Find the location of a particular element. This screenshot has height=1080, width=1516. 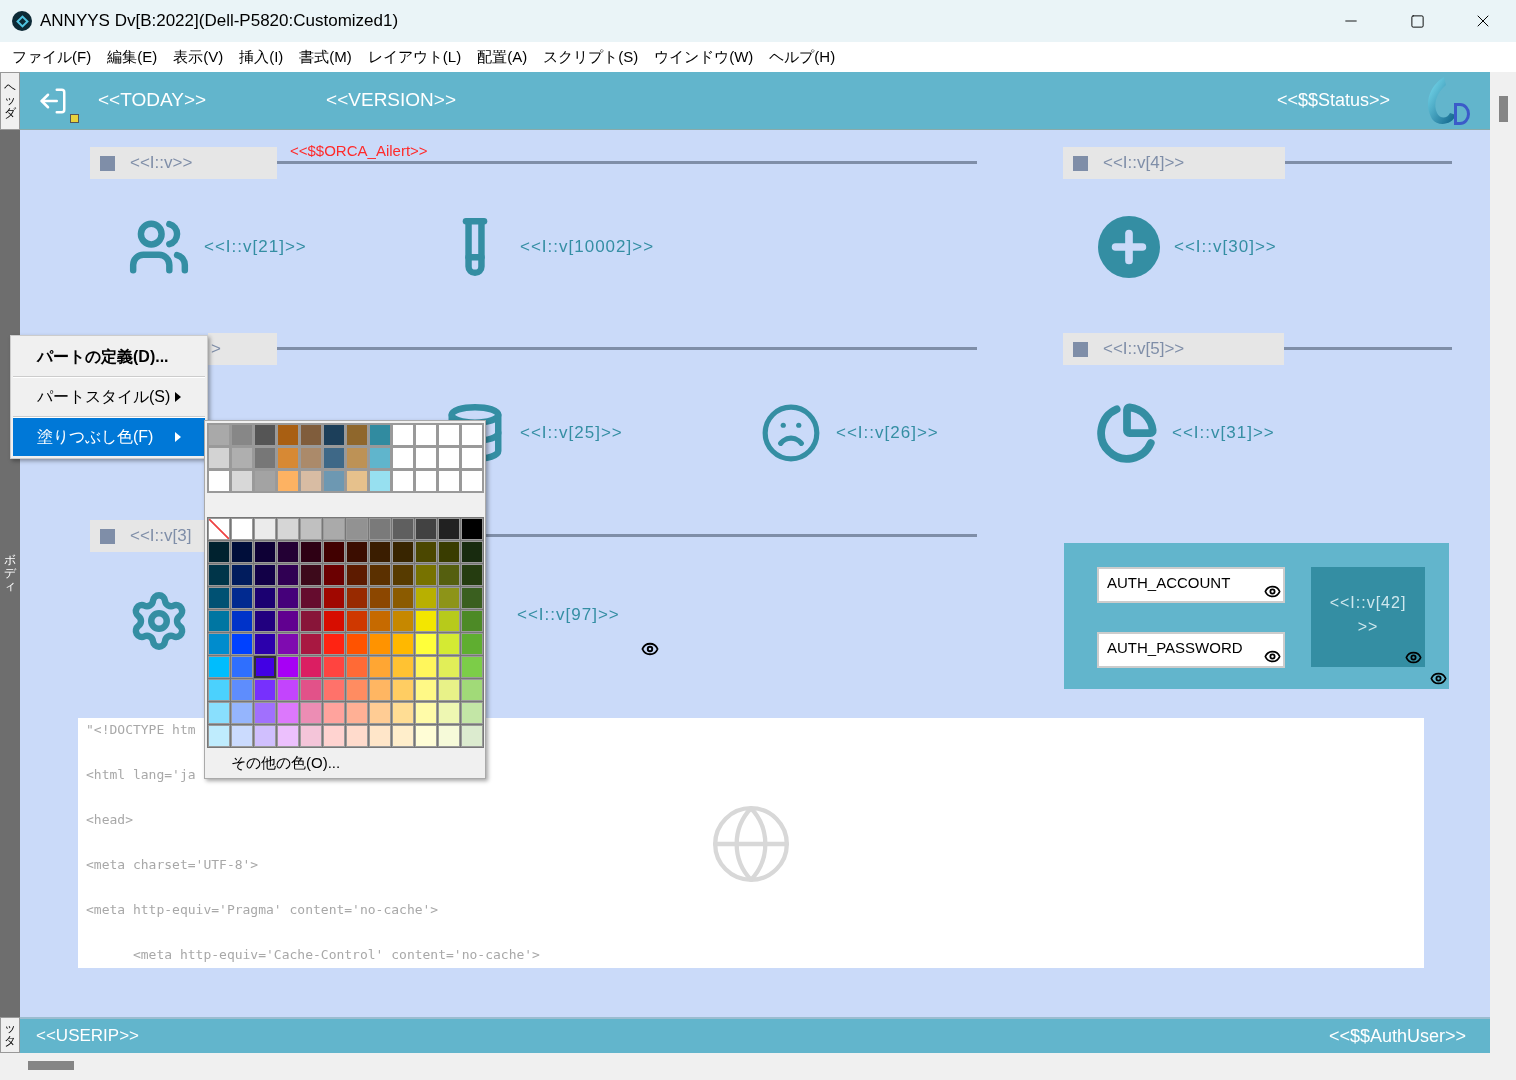

scrollbar-thumb is located at coordinates (51, 1065).